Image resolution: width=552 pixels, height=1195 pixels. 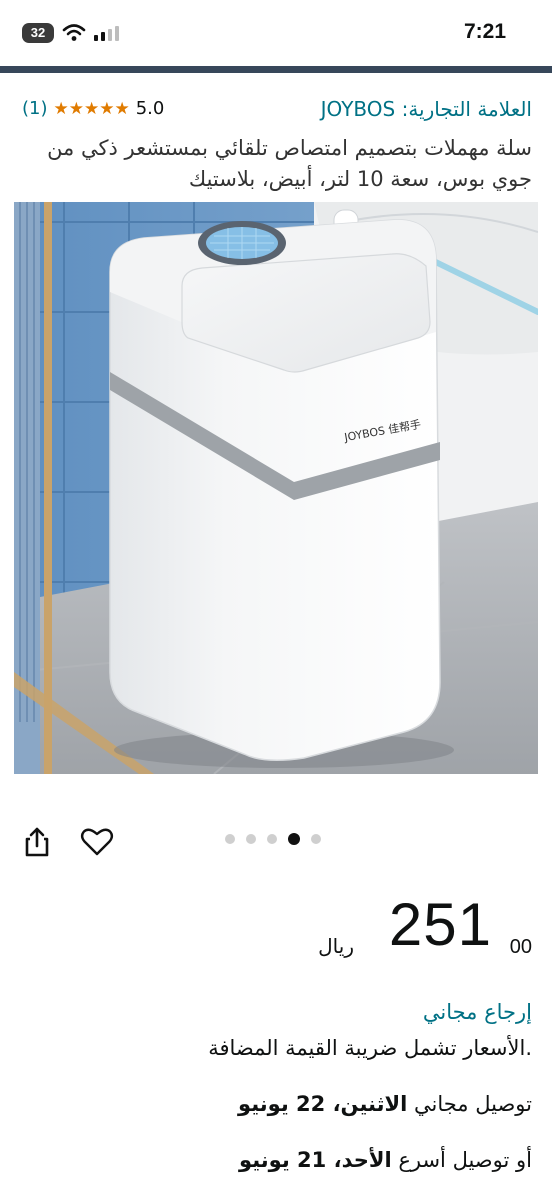 What do you see at coordinates (150, 108) in the screenshot?
I see `rating-value: 5.0` at bounding box center [150, 108].